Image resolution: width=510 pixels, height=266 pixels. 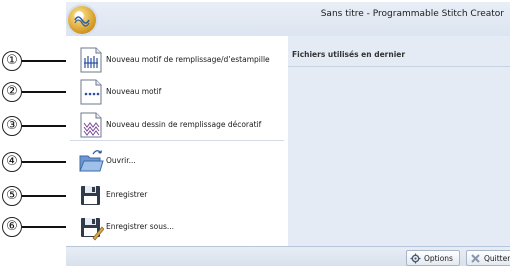 What do you see at coordinates (12, 162) in the screenshot?
I see `callout-4: ④` at bounding box center [12, 162].